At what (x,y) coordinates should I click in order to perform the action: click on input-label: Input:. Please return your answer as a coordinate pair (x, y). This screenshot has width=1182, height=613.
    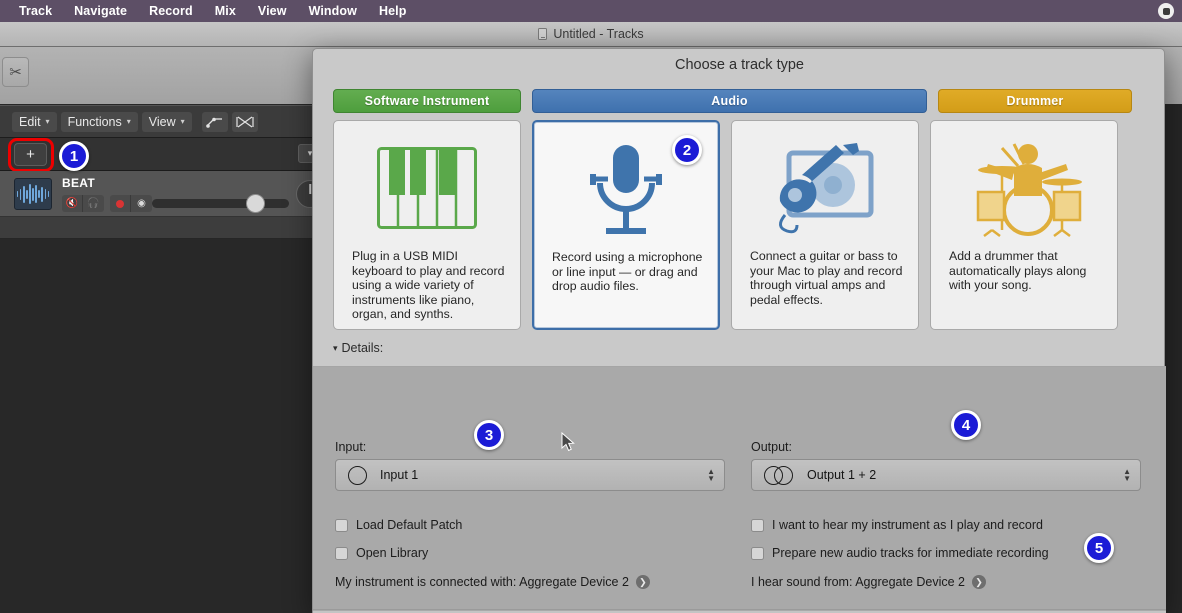
    Looking at the image, I should click on (351, 447).